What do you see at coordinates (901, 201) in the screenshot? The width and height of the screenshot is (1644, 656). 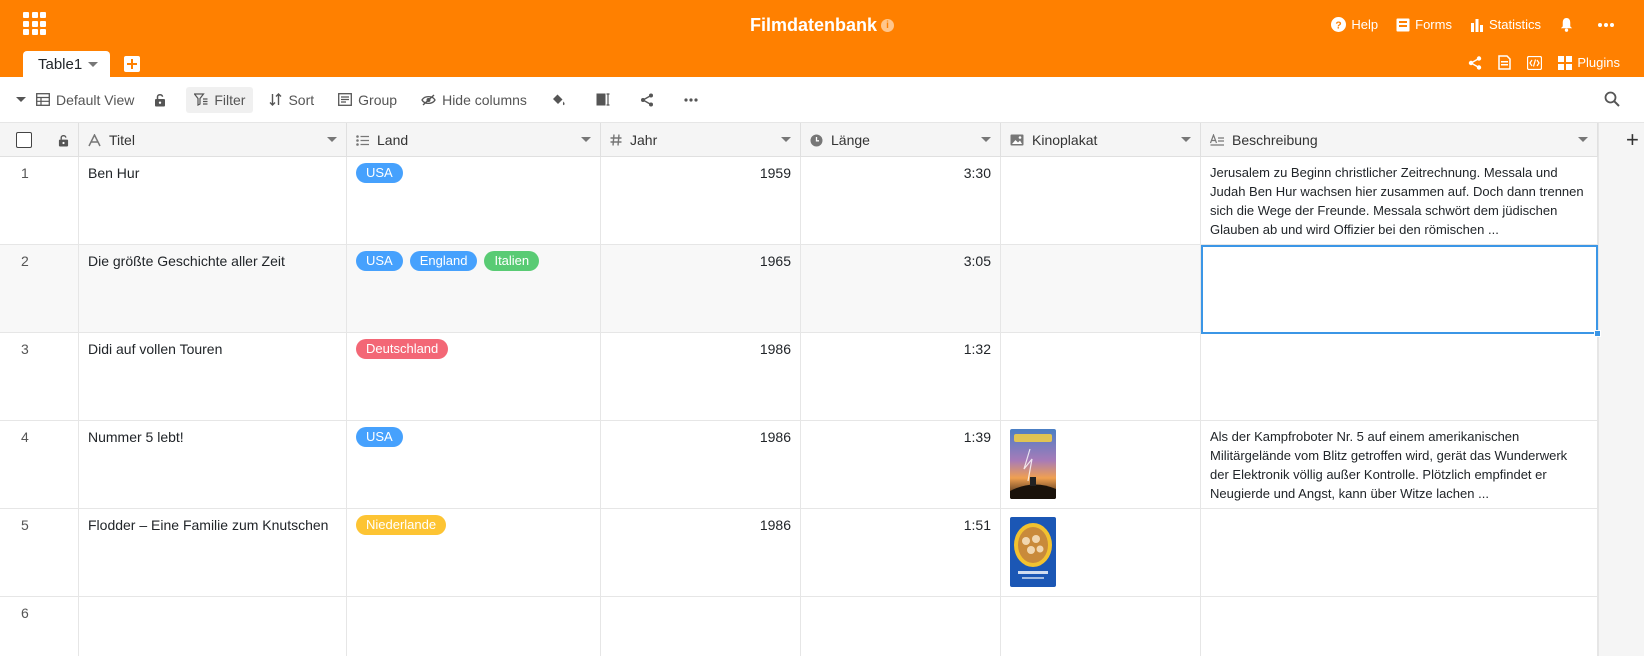 I see `cell-laenge: 3:30` at bounding box center [901, 201].